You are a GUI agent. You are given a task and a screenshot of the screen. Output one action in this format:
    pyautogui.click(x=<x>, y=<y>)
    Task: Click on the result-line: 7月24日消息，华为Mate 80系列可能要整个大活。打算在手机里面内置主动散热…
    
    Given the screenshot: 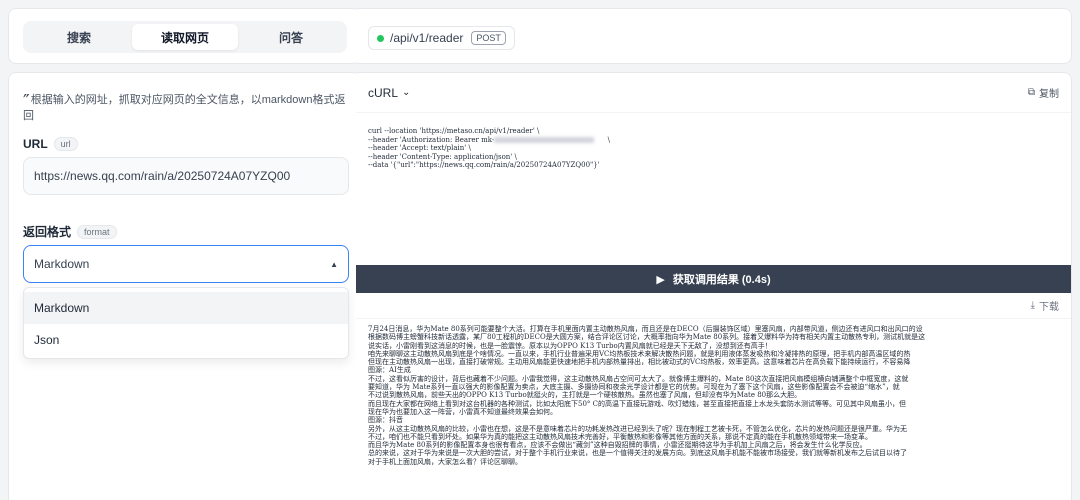 What is the action you would take?
    pyautogui.click(x=645, y=329)
    